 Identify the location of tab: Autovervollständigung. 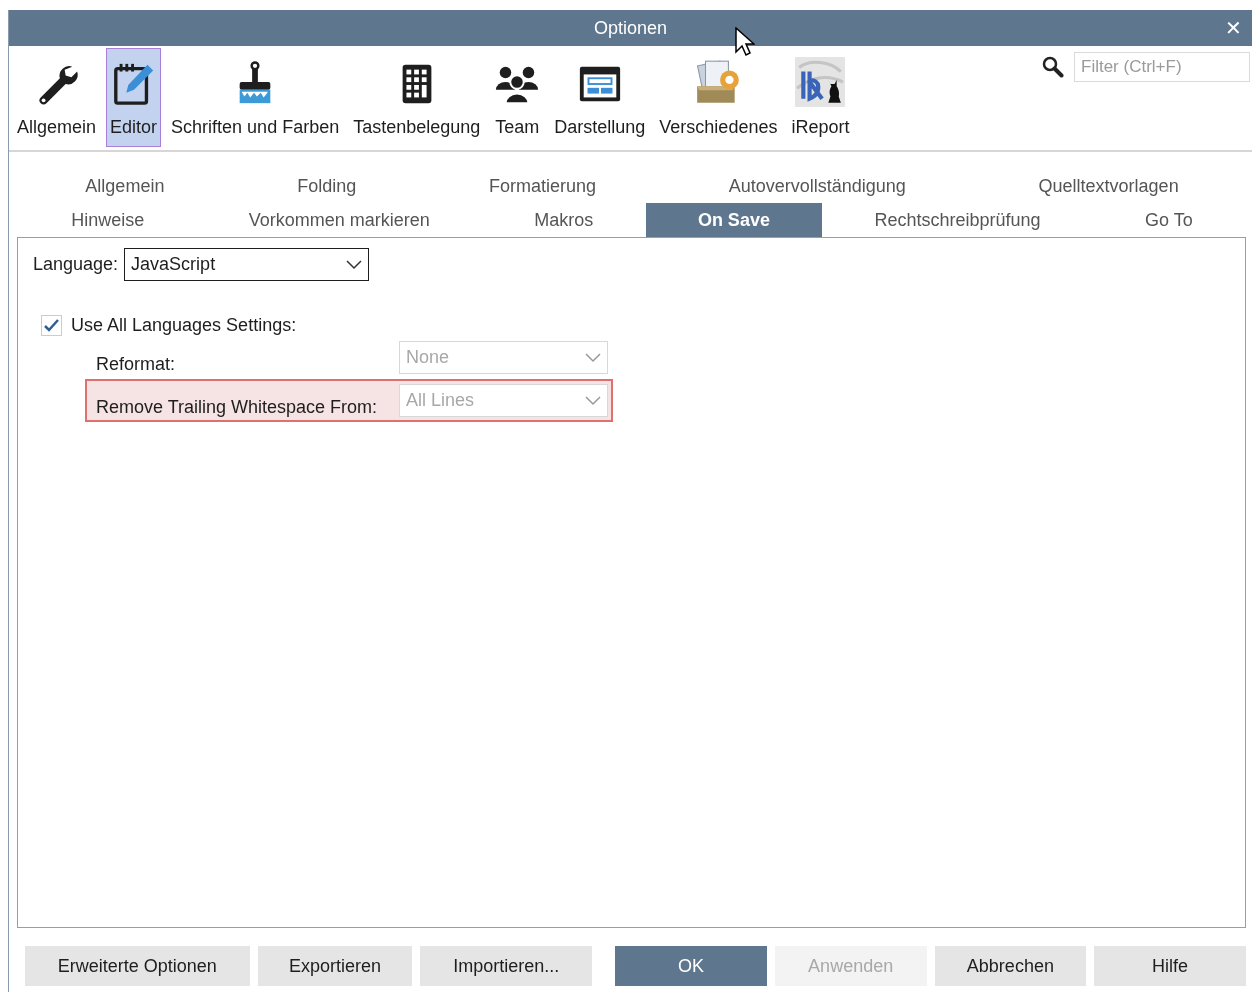
(817, 186).